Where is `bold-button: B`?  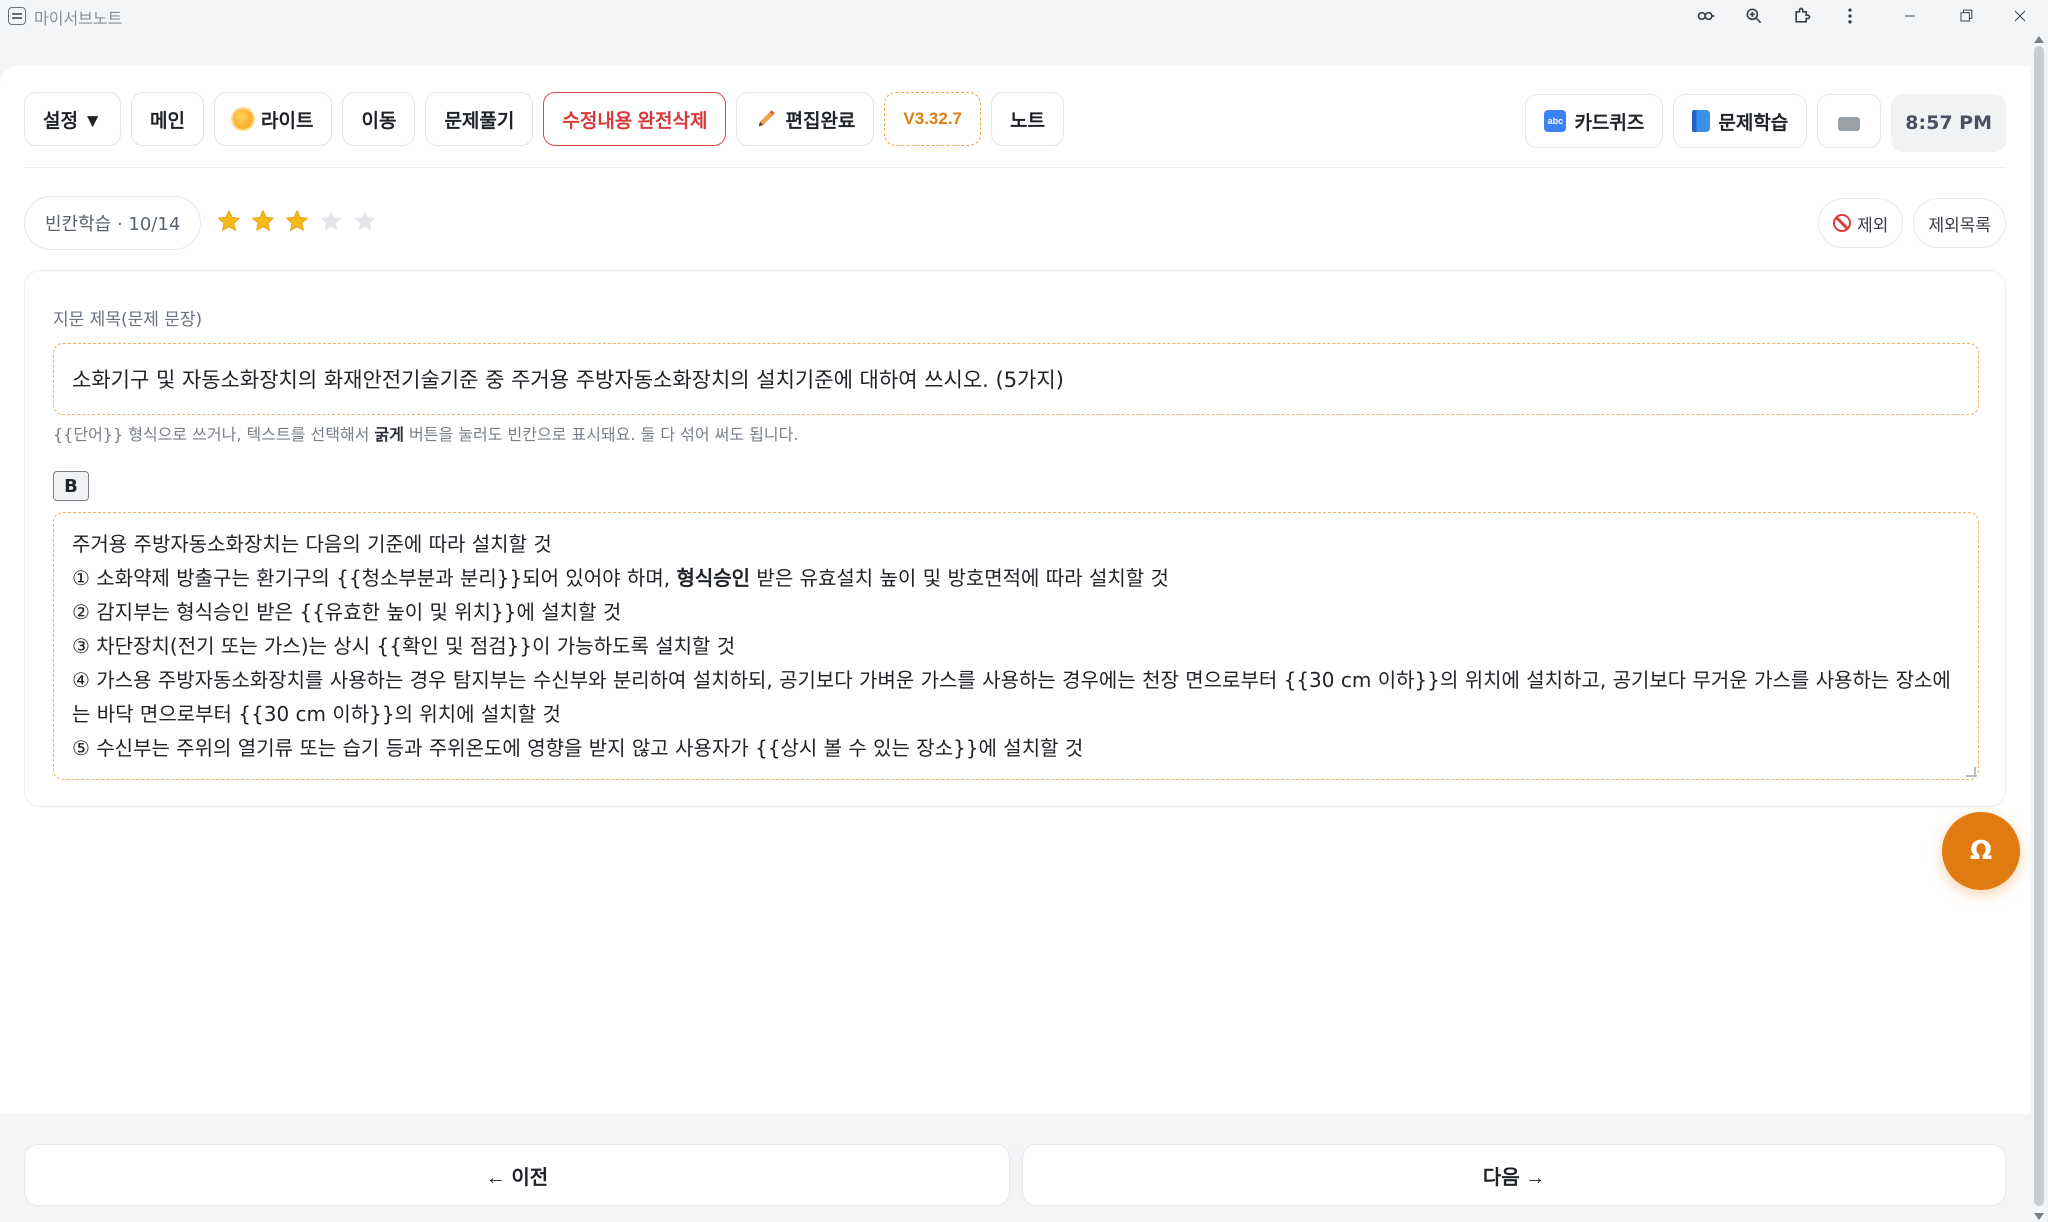 bold-button: B is located at coordinates (71, 486).